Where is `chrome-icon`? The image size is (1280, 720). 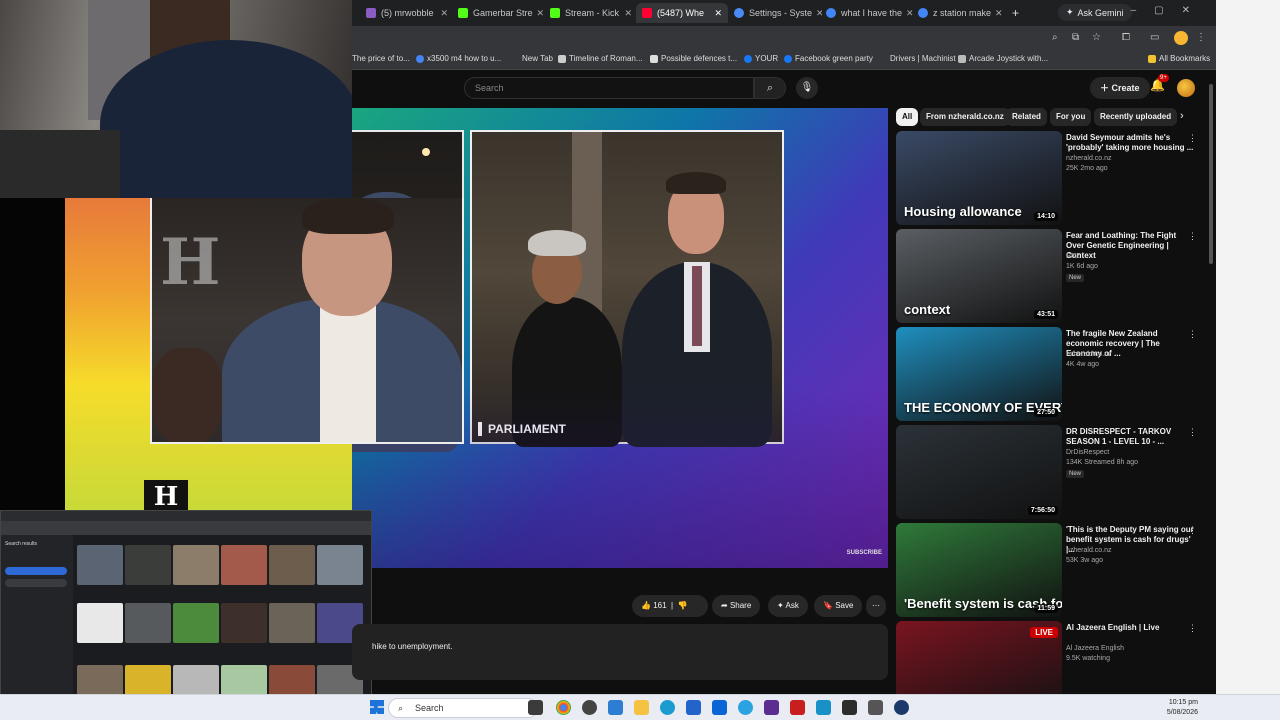
chrome-icon is located at coordinates (563, 707).